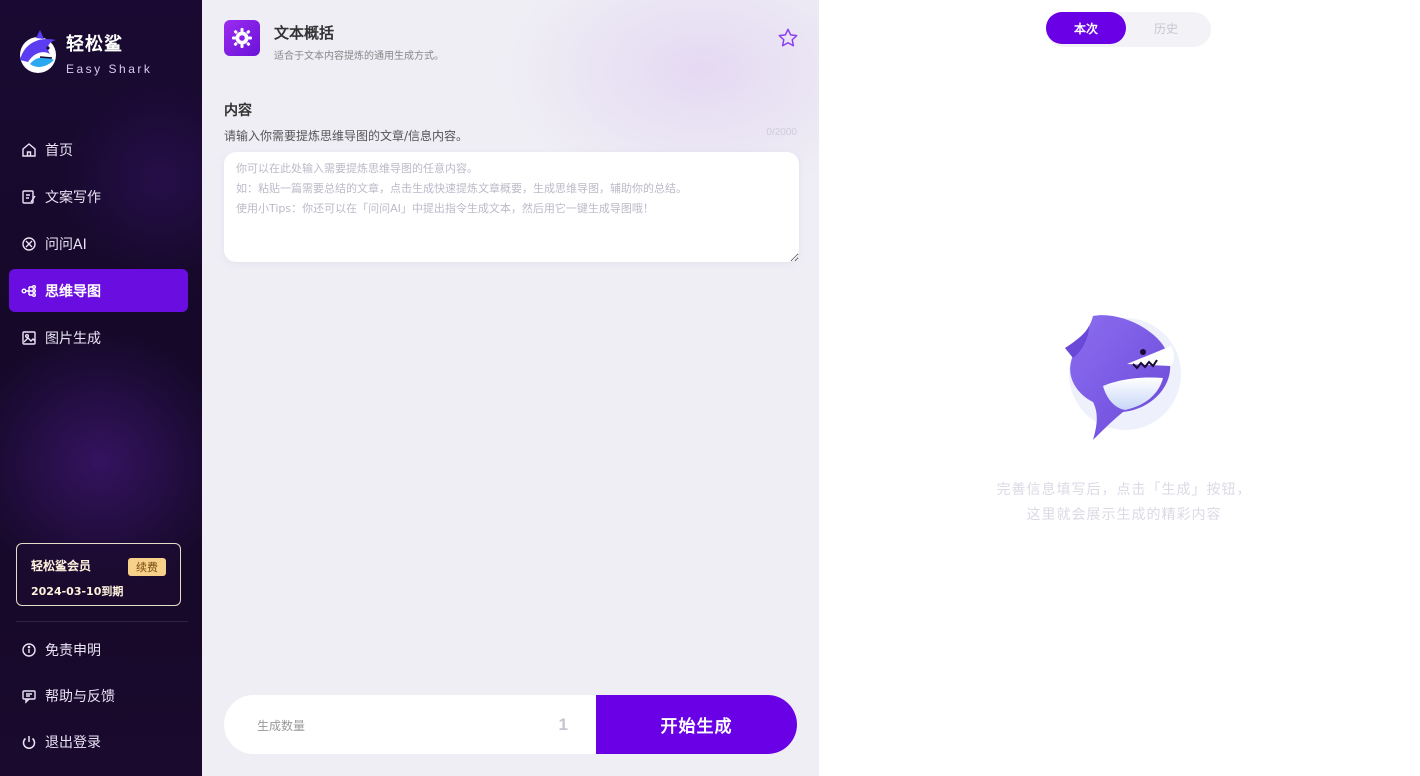 The height and width of the screenshot is (776, 1420). What do you see at coordinates (788, 38) in the screenshot?
I see `favorite-star-icon` at bounding box center [788, 38].